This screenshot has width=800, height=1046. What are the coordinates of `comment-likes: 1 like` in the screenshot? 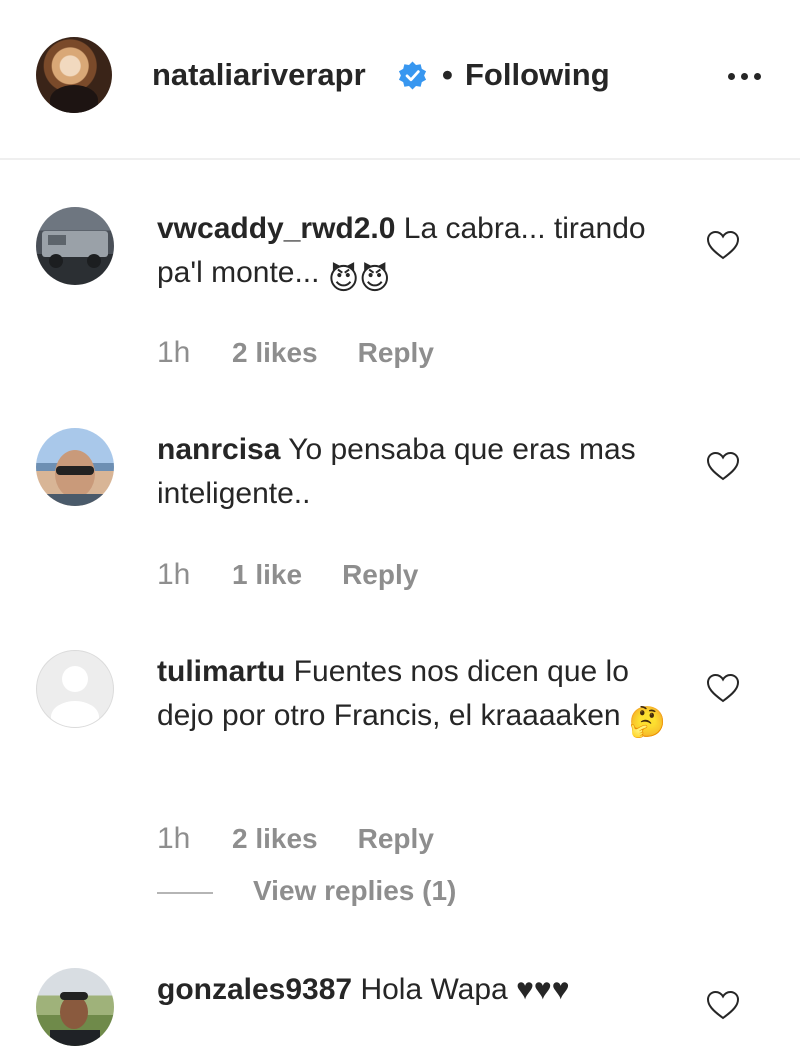 It's located at (267, 575).